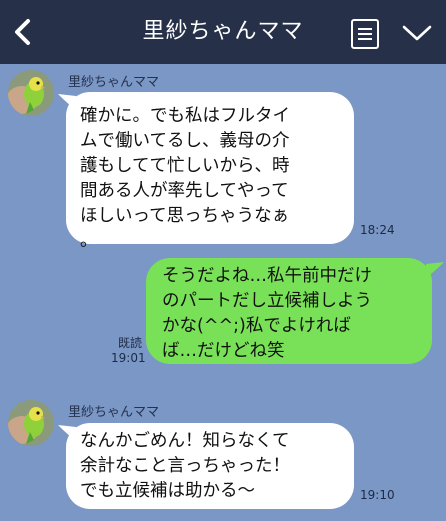  What do you see at coordinates (129, 343) in the screenshot?
I see `read-receipt: 既読` at bounding box center [129, 343].